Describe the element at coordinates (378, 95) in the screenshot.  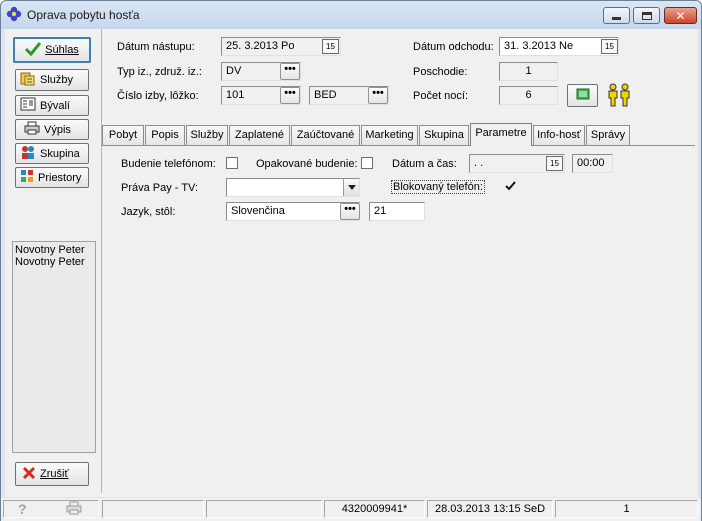
I see `lozko-lookup-button: •••` at that location.